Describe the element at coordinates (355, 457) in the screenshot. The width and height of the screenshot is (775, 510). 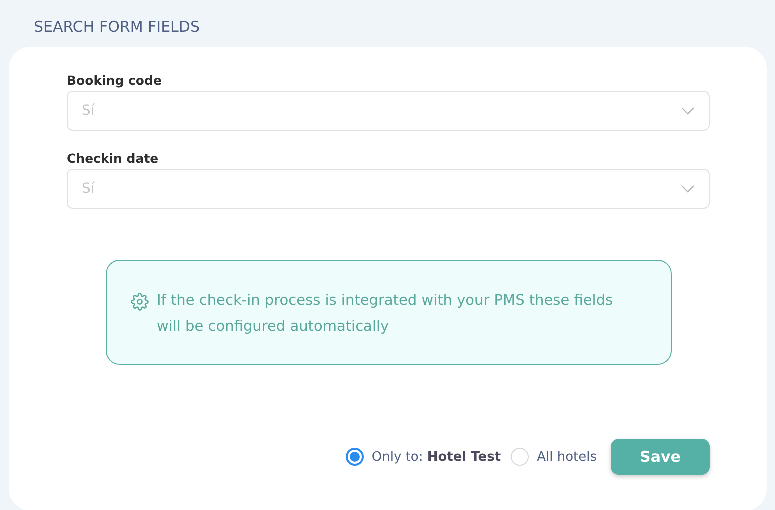
I see `radio-button` at that location.